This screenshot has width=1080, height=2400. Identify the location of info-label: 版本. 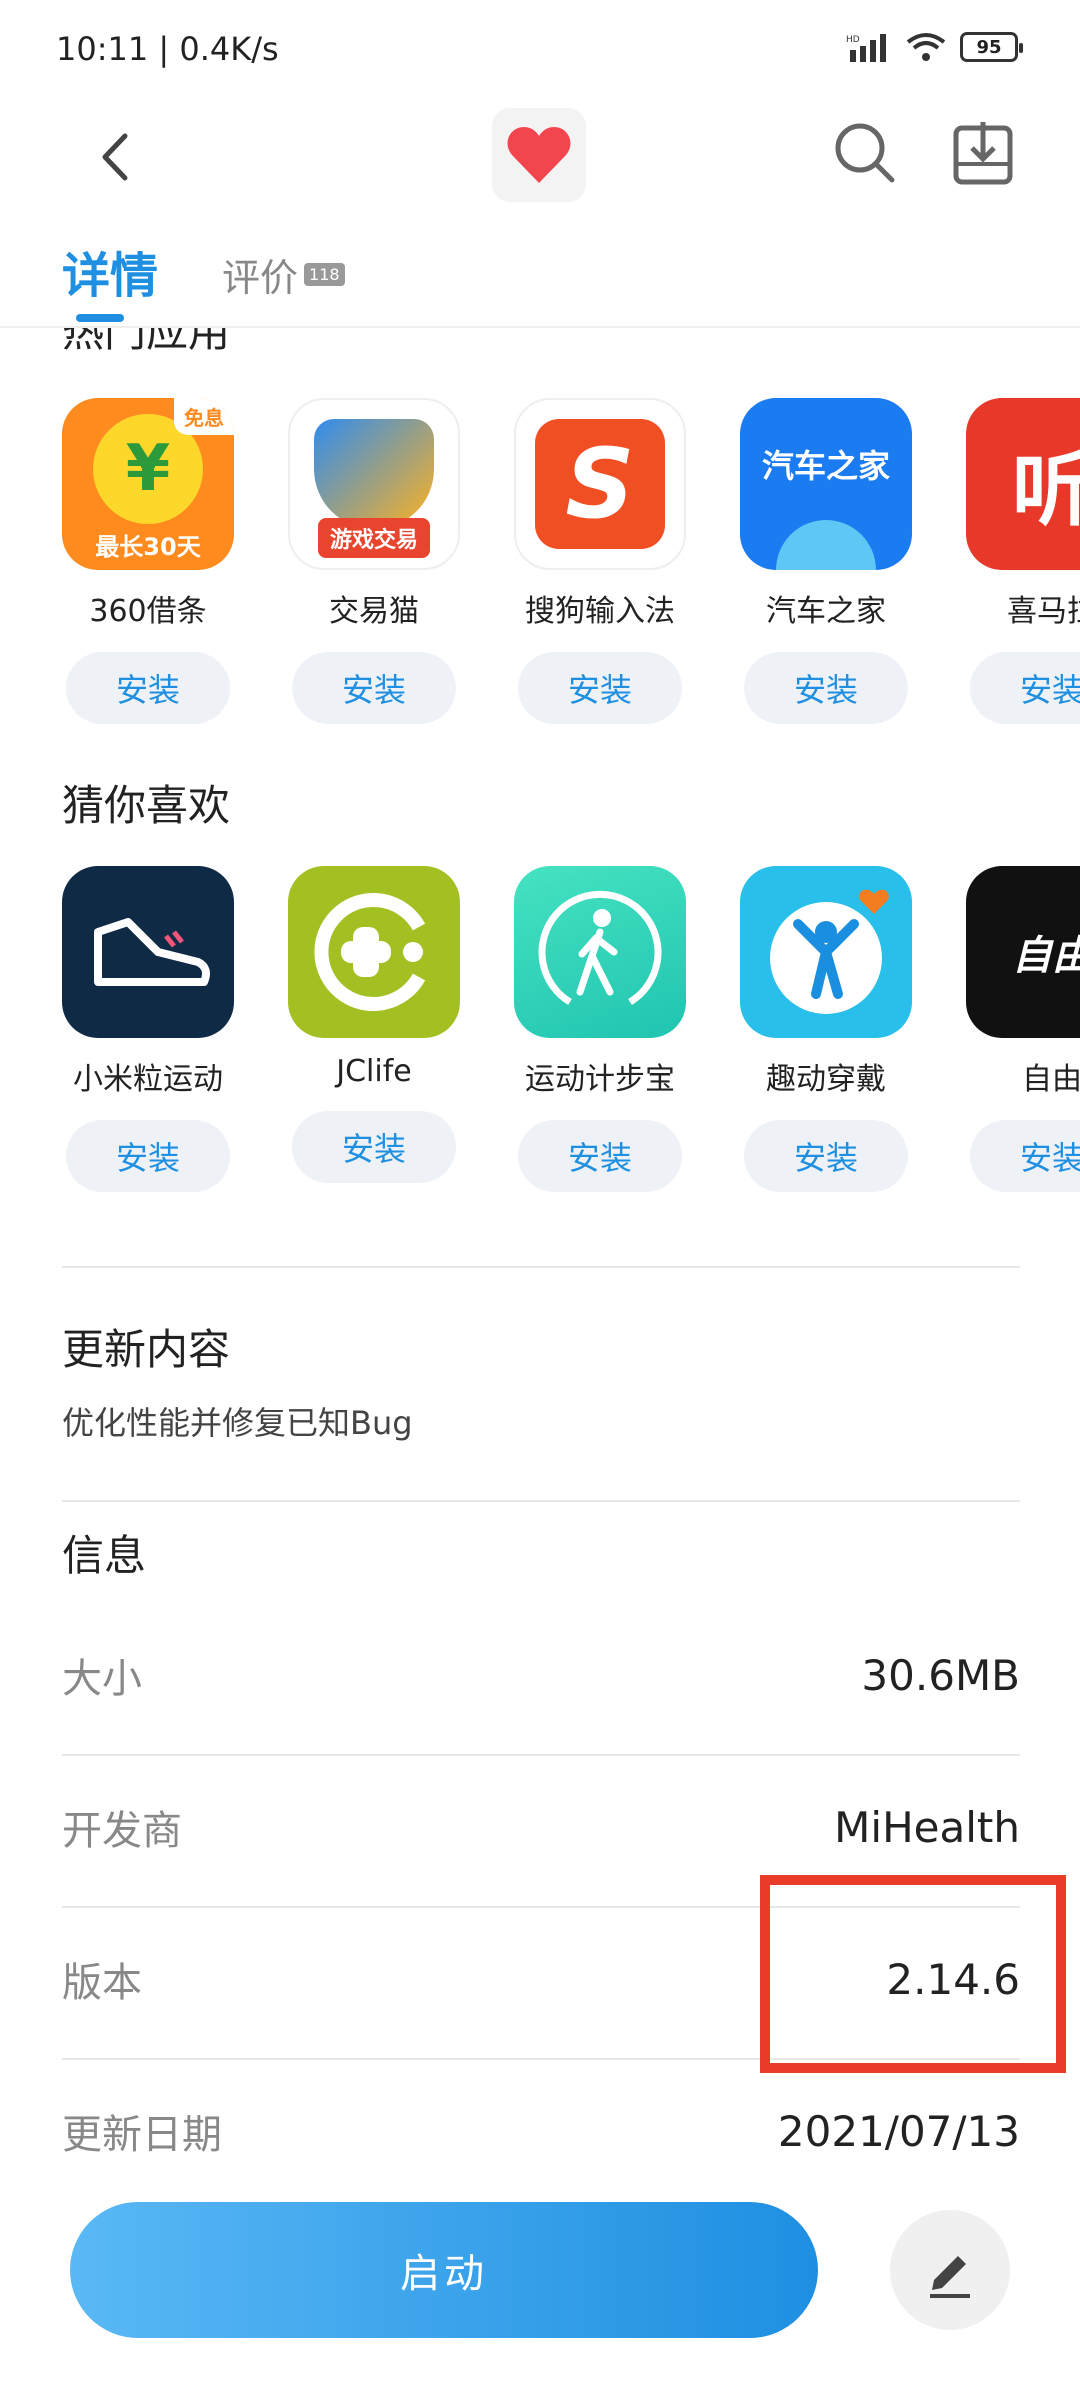
(102, 1983).